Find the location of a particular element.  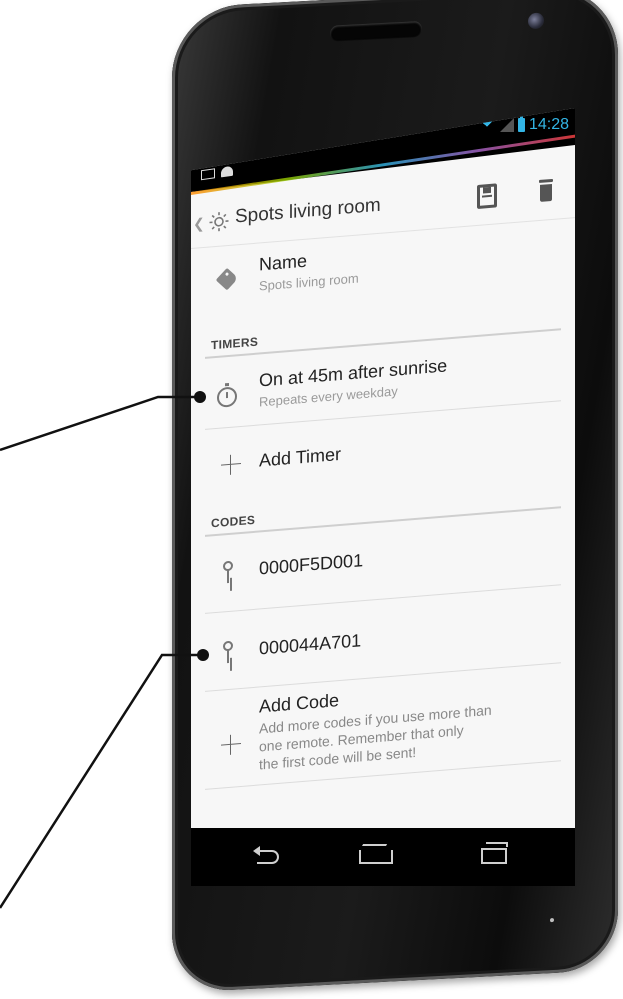

back-icon is located at coordinates (266, 855).